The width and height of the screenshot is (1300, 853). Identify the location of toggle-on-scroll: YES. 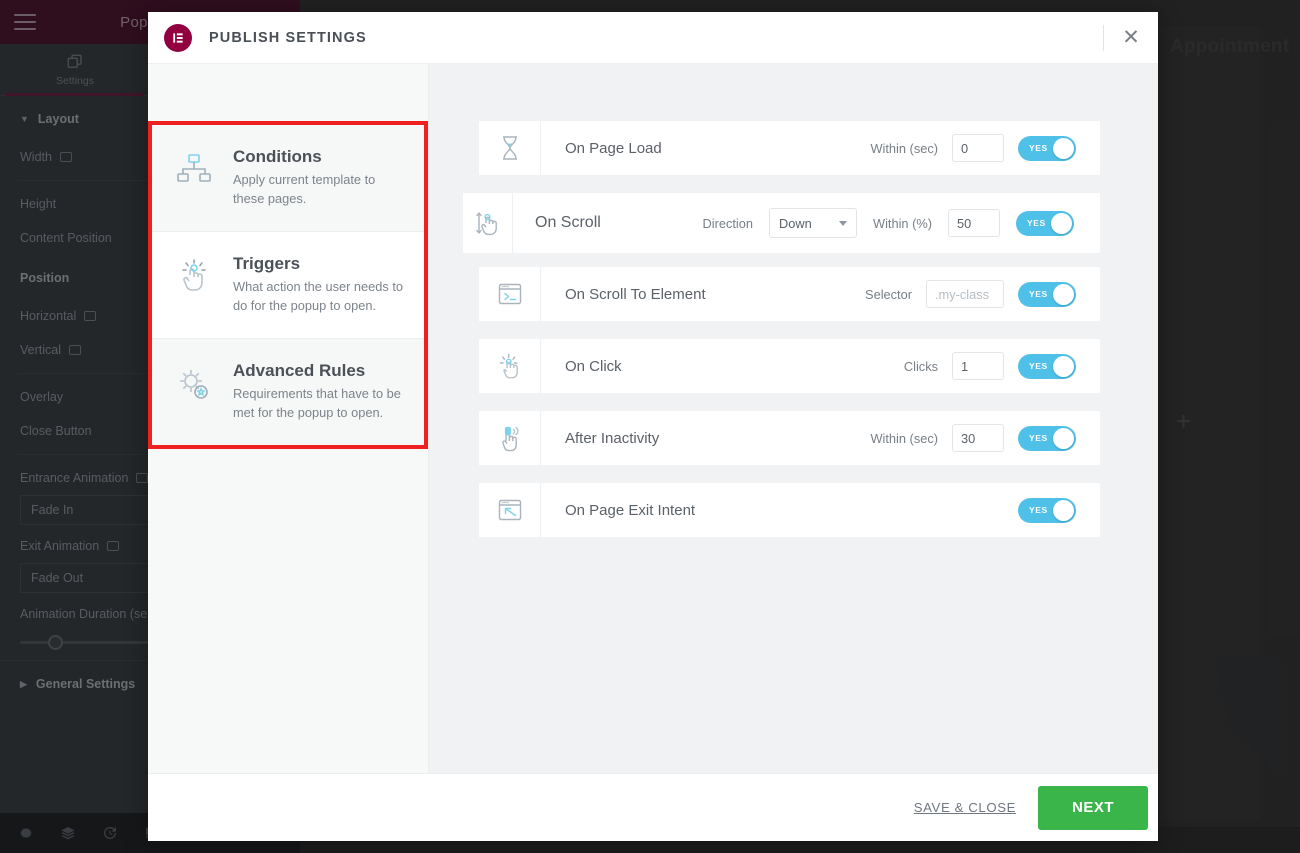
(1045, 223).